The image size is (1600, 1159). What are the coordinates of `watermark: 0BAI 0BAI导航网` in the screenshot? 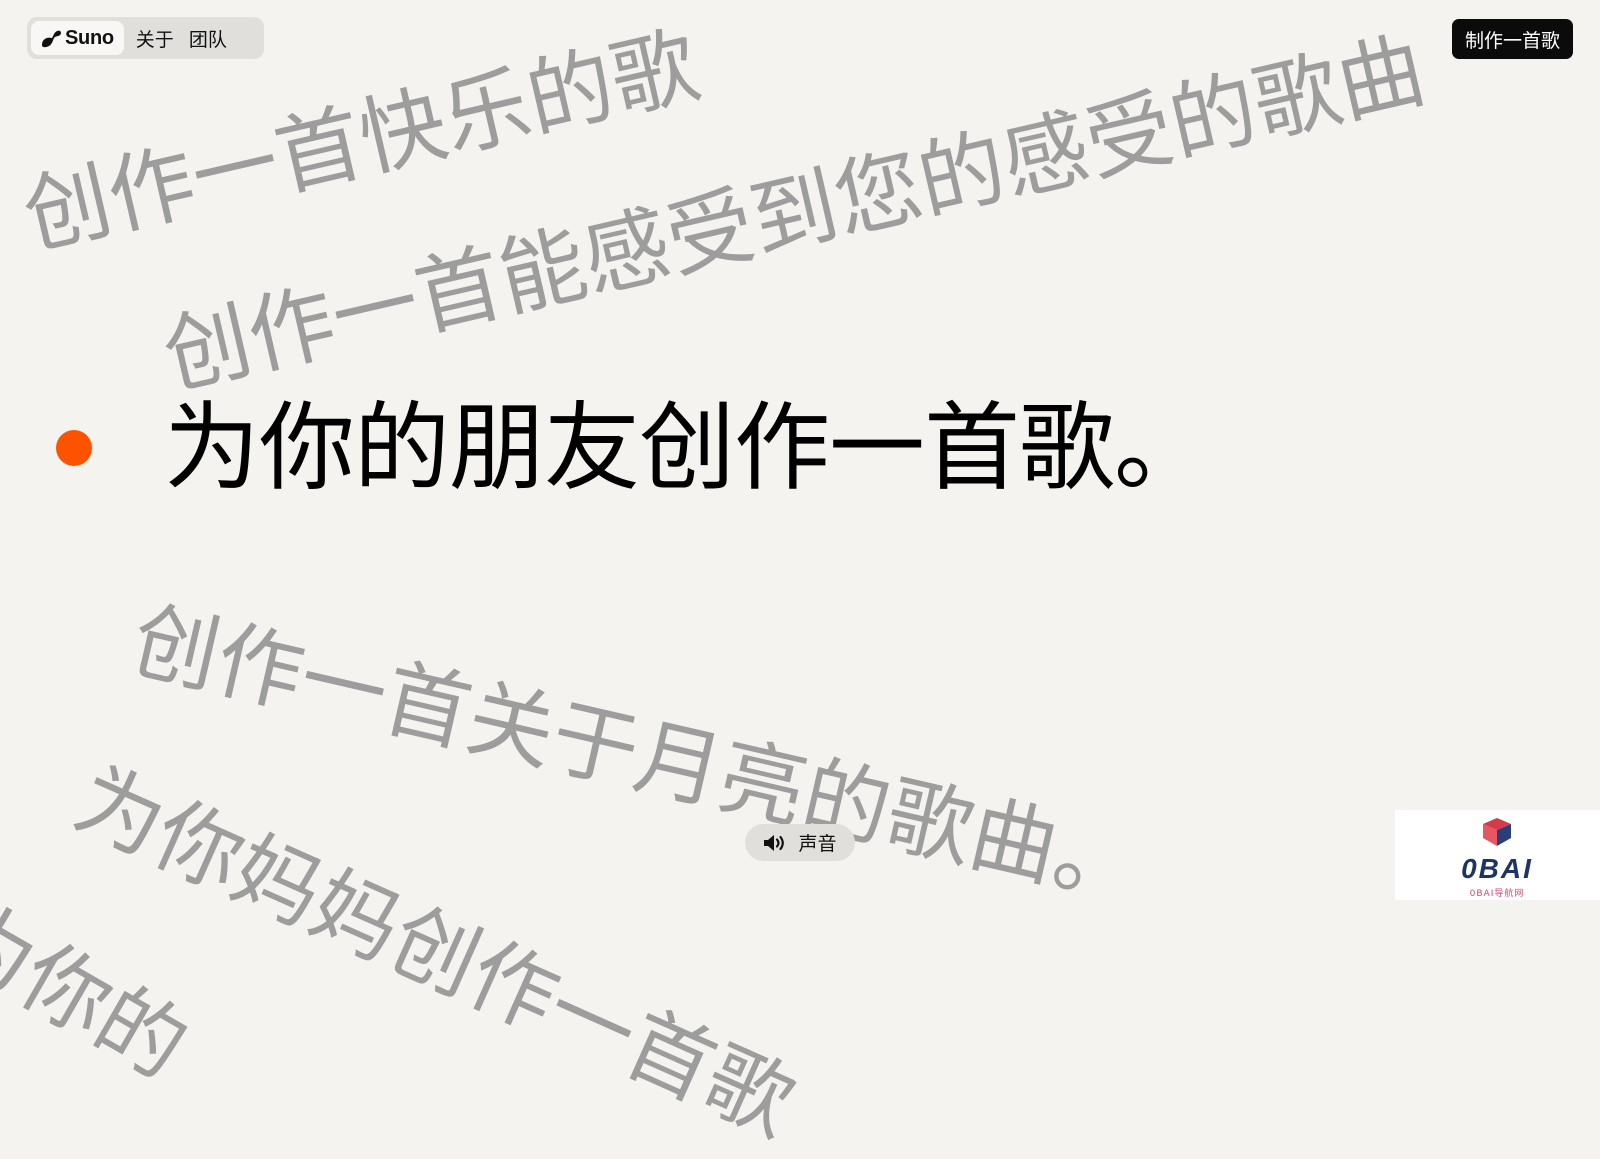 It's located at (1497, 855).